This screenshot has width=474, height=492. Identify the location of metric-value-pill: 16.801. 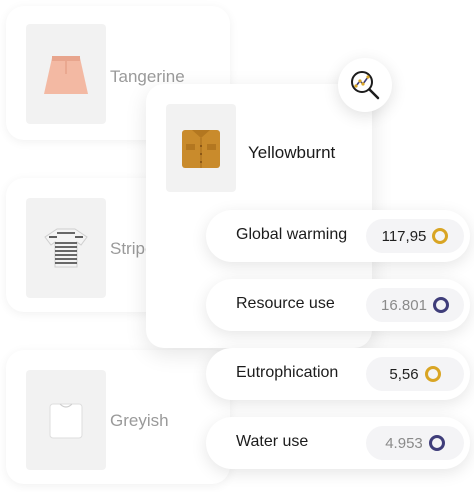
(415, 305).